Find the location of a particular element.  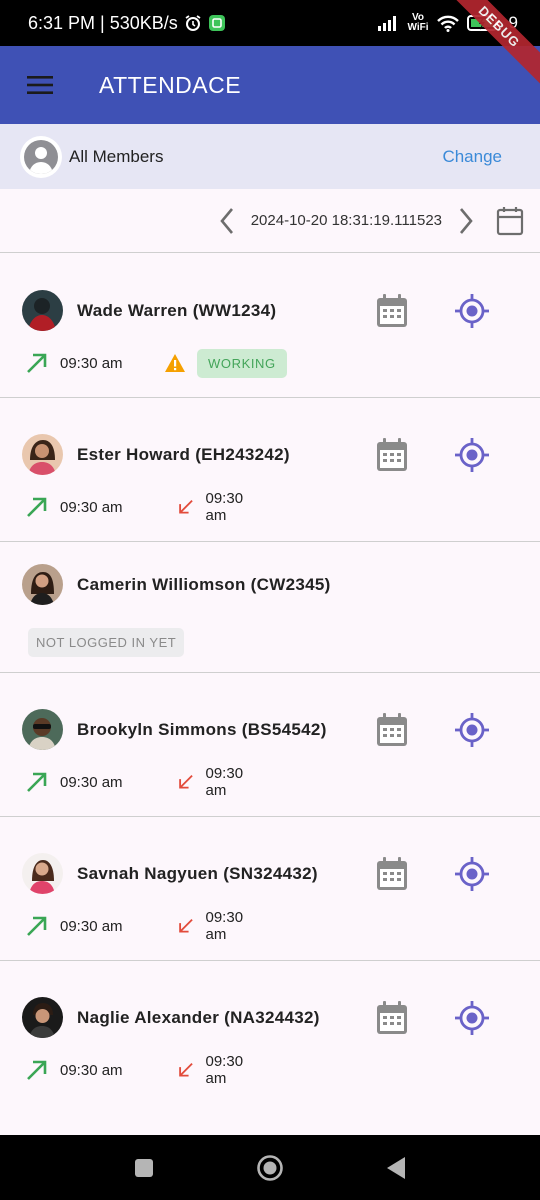

member-name: Naglie Alexander (NA324432) is located at coordinates (198, 1017).